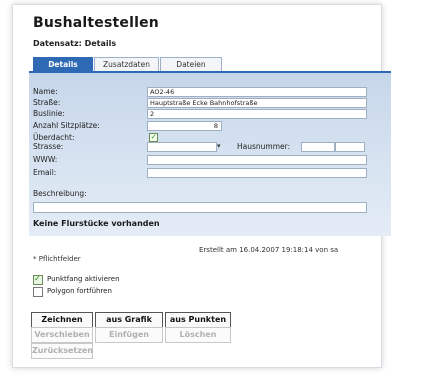  Describe the element at coordinates (219, 146) in the screenshot. I see `chevron-down-icon: ▾` at that location.